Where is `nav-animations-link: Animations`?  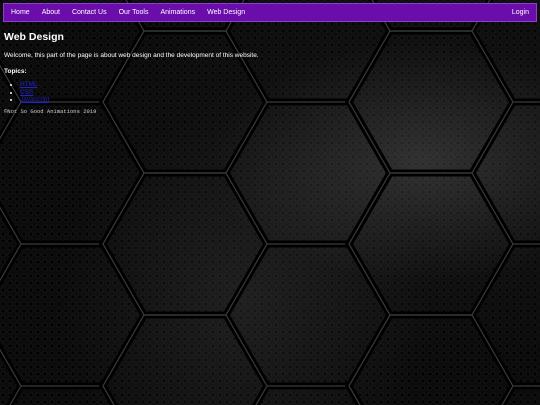
nav-animations-link: Animations is located at coordinates (177, 12).